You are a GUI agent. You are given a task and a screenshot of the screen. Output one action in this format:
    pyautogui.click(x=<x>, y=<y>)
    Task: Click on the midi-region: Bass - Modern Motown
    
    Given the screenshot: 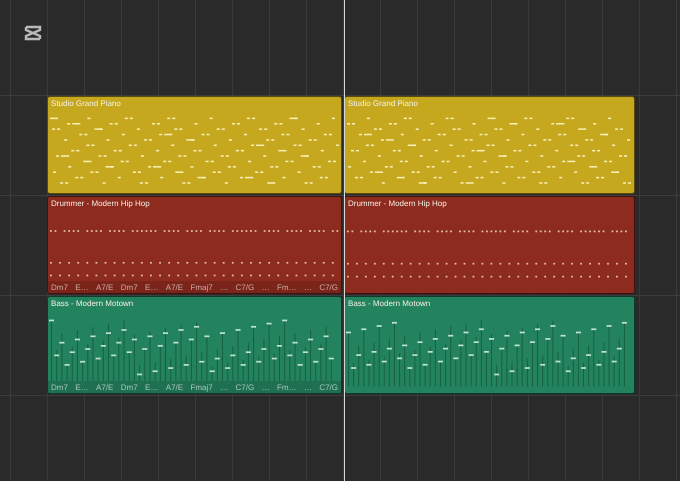 What is the action you would take?
    pyautogui.click(x=489, y=345)
    